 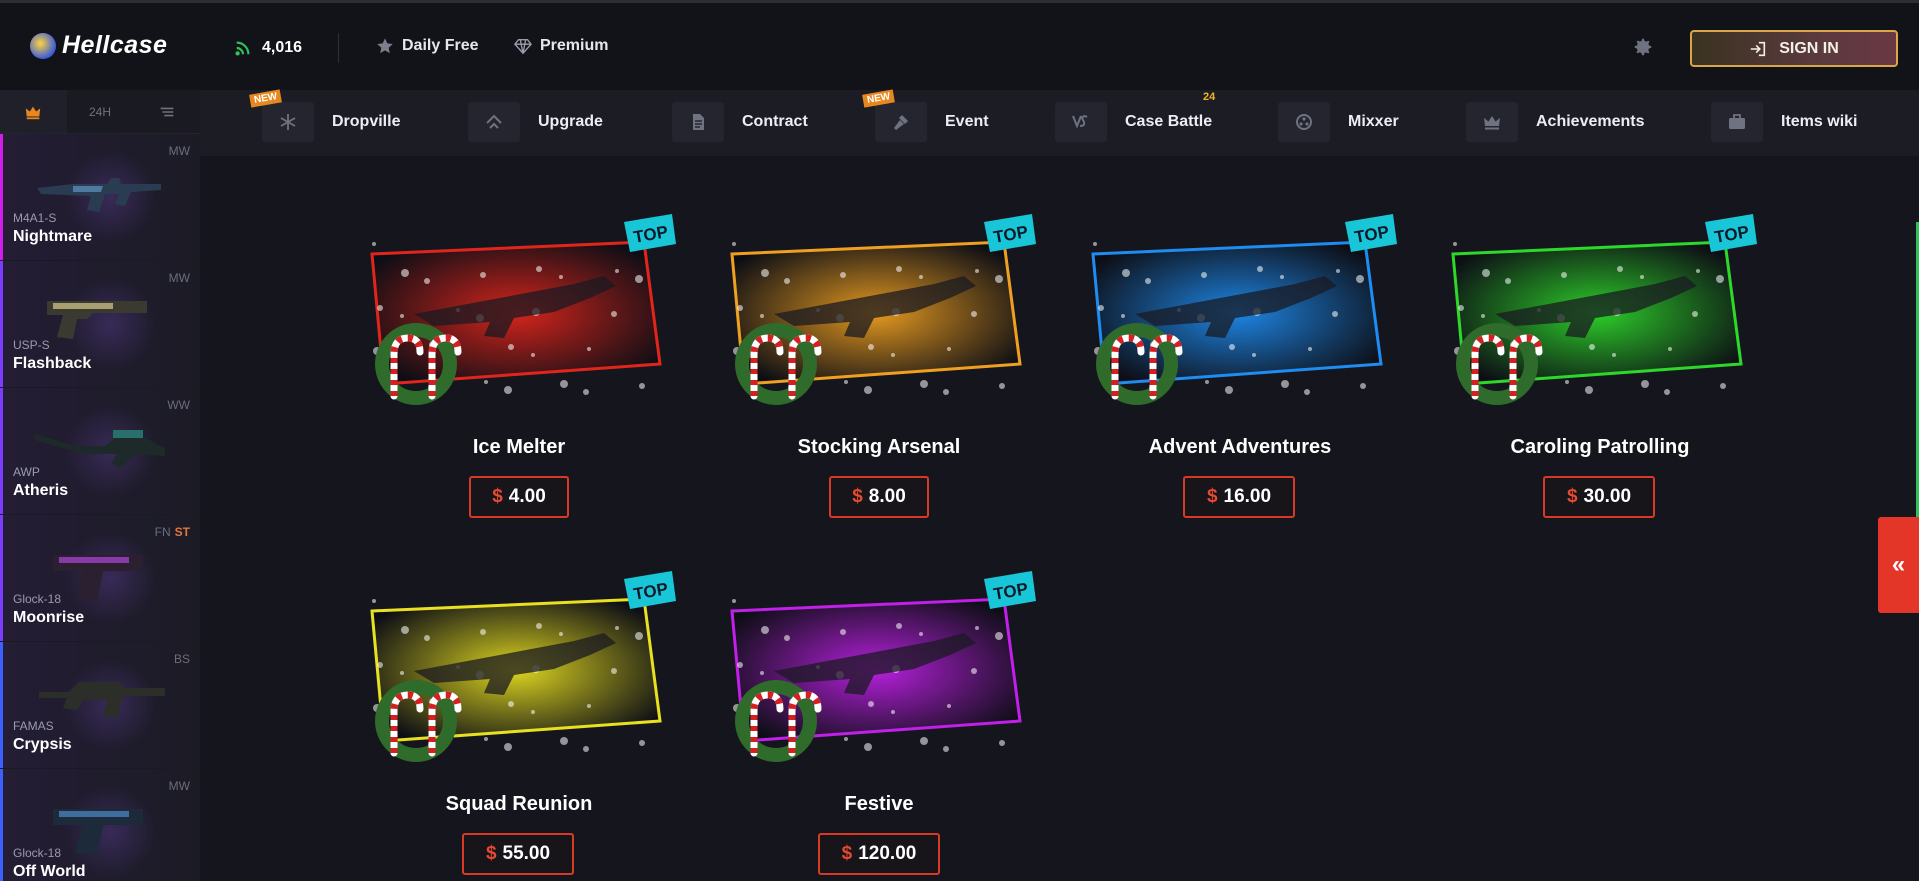 What do you see at coordinates (1898, 565) in the screenshot?
I see `panel-collapse-button: «` at bounding box center [1898, 565].